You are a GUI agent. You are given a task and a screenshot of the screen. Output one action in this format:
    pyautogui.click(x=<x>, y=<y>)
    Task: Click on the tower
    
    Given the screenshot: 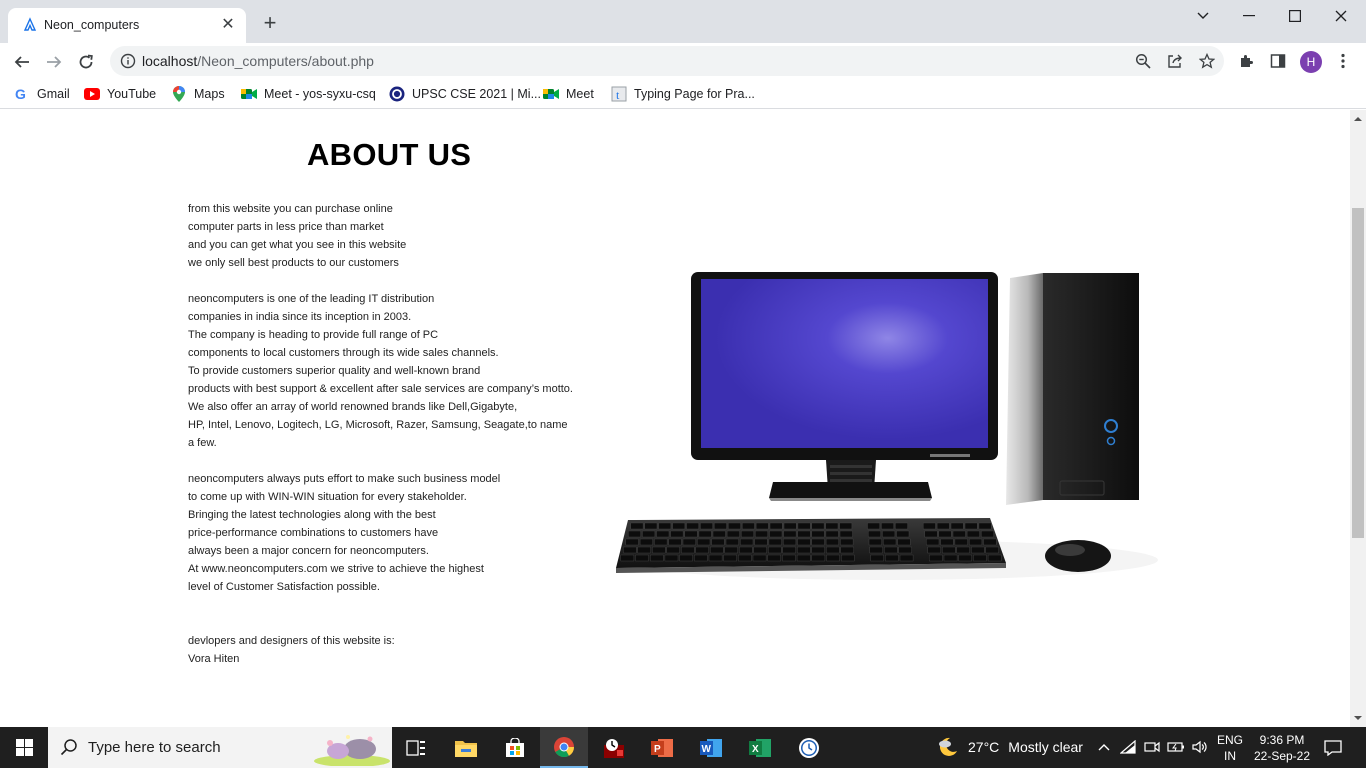 What is the action you would take?
    pyautogui.click(x=1072, y=389)
    